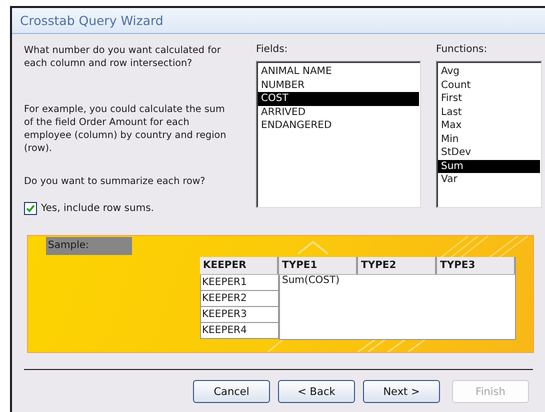  What do you see at coordinates (338, 85) in the screenshot?
I see `list-item: NUMBER` at bounding box center [338, 85].